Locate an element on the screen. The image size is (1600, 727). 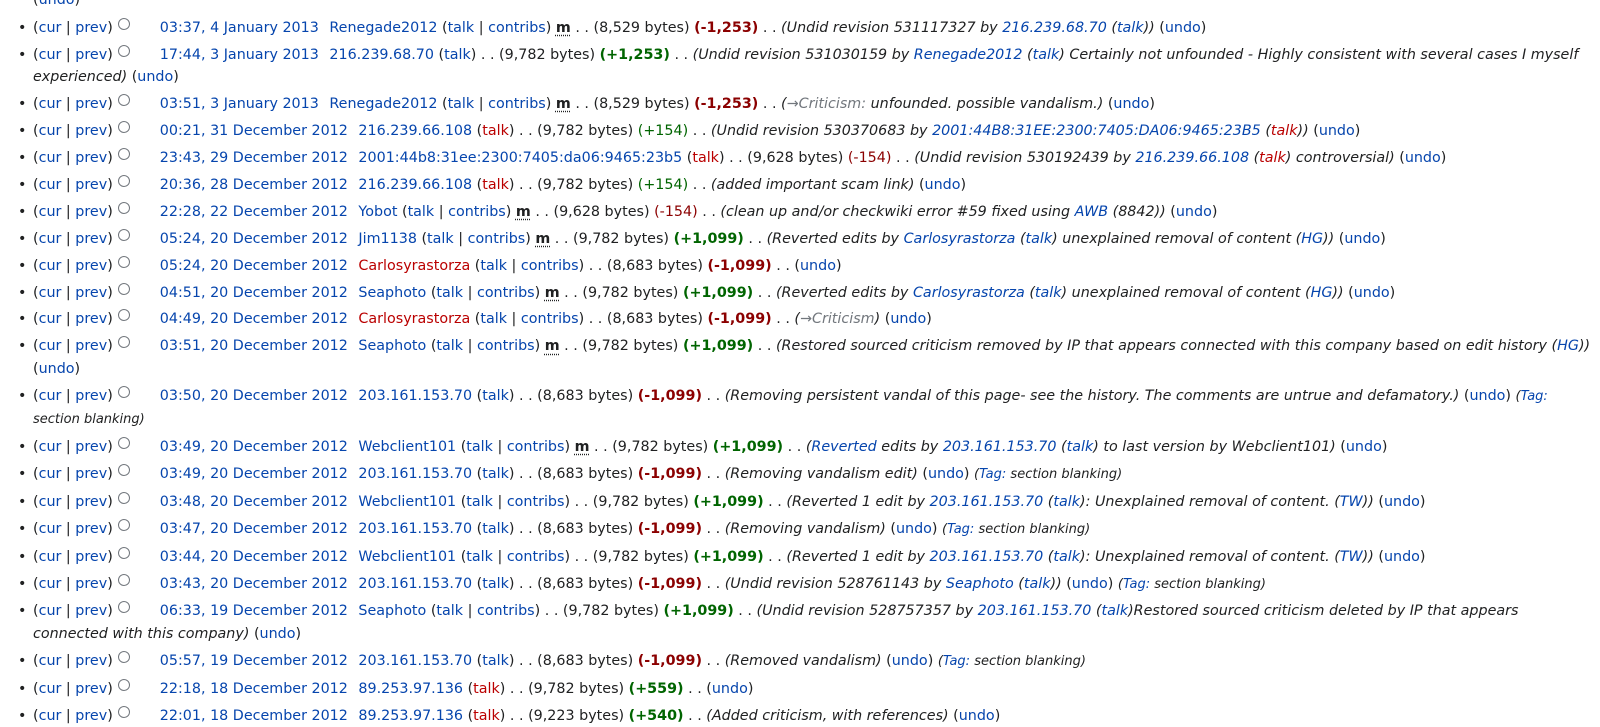
summary-link: Carlosyrastorza is located at coordinates (969, 293).